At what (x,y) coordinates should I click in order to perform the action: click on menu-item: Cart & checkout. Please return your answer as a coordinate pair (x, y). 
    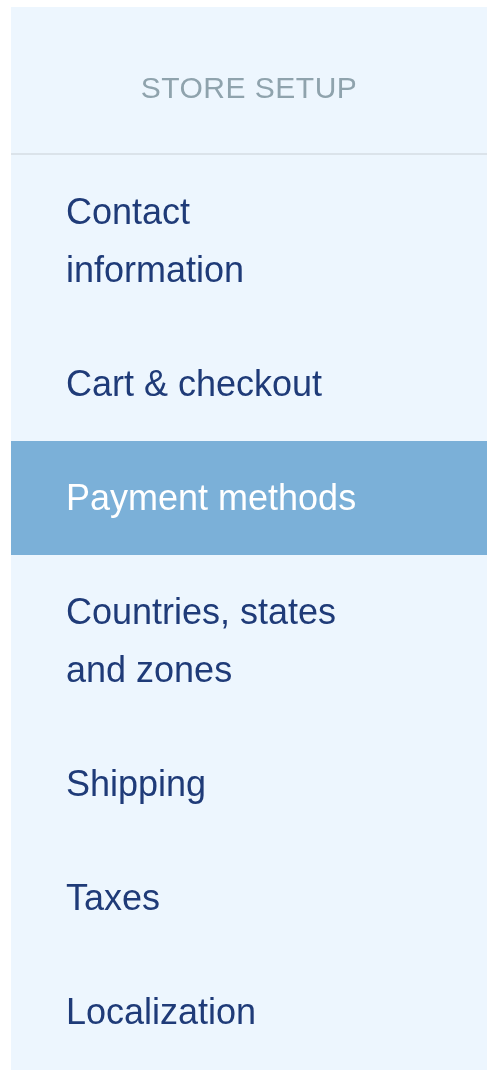
    Looking at the image, I should click on (249, 384).